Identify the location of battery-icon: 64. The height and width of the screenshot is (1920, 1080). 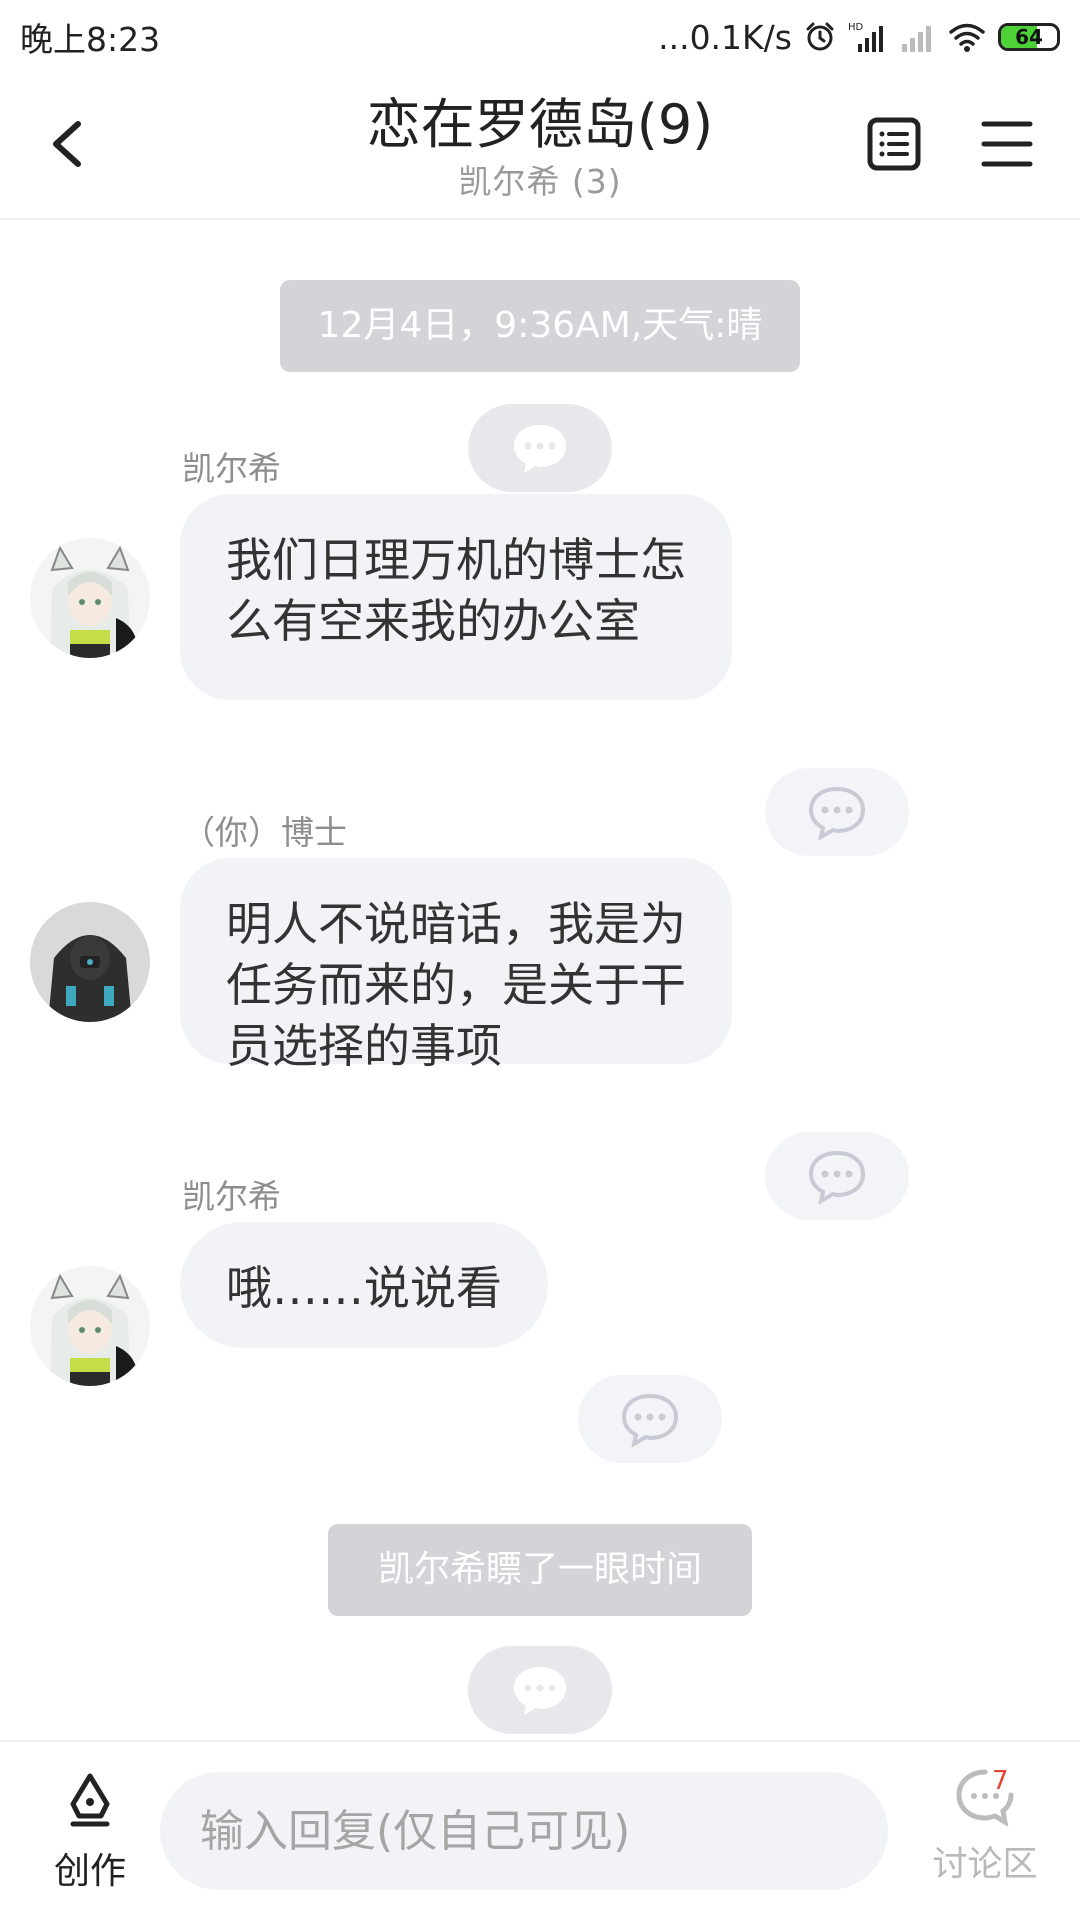
(1029, 37).